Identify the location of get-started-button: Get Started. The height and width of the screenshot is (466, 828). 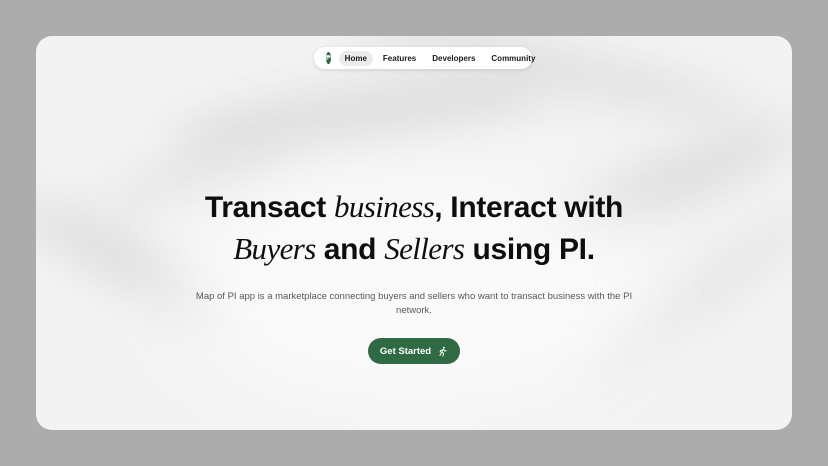
(414, 351).